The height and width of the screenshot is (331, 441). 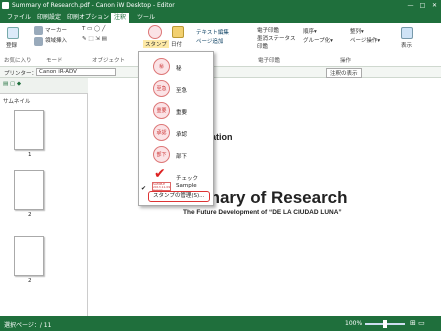 What do you see at coordinates (209, 41) in the screenshot?
I see `add-page-label: ページ追加` at bounding box center [209, 41].